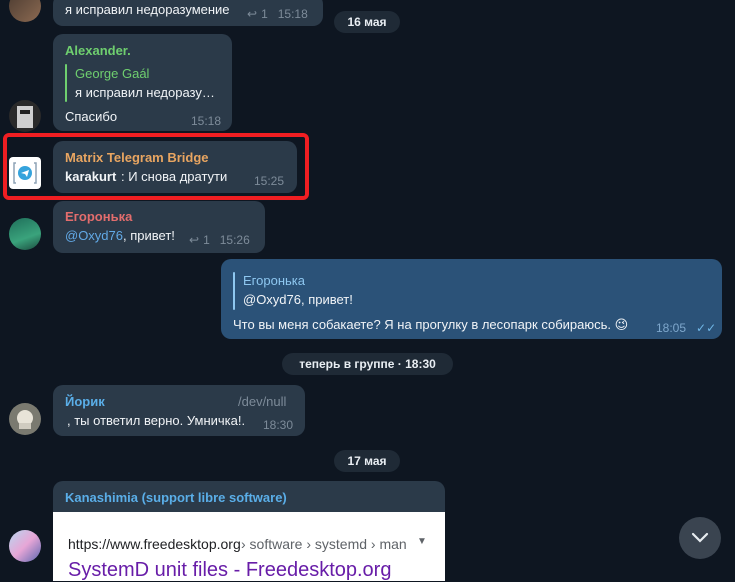 The height and width of the screenshot is (582, 735). What do you see at coordinates (234, 240) in the screenshot?
I see `message-time: 15:26` at bounding box center [234, 240].